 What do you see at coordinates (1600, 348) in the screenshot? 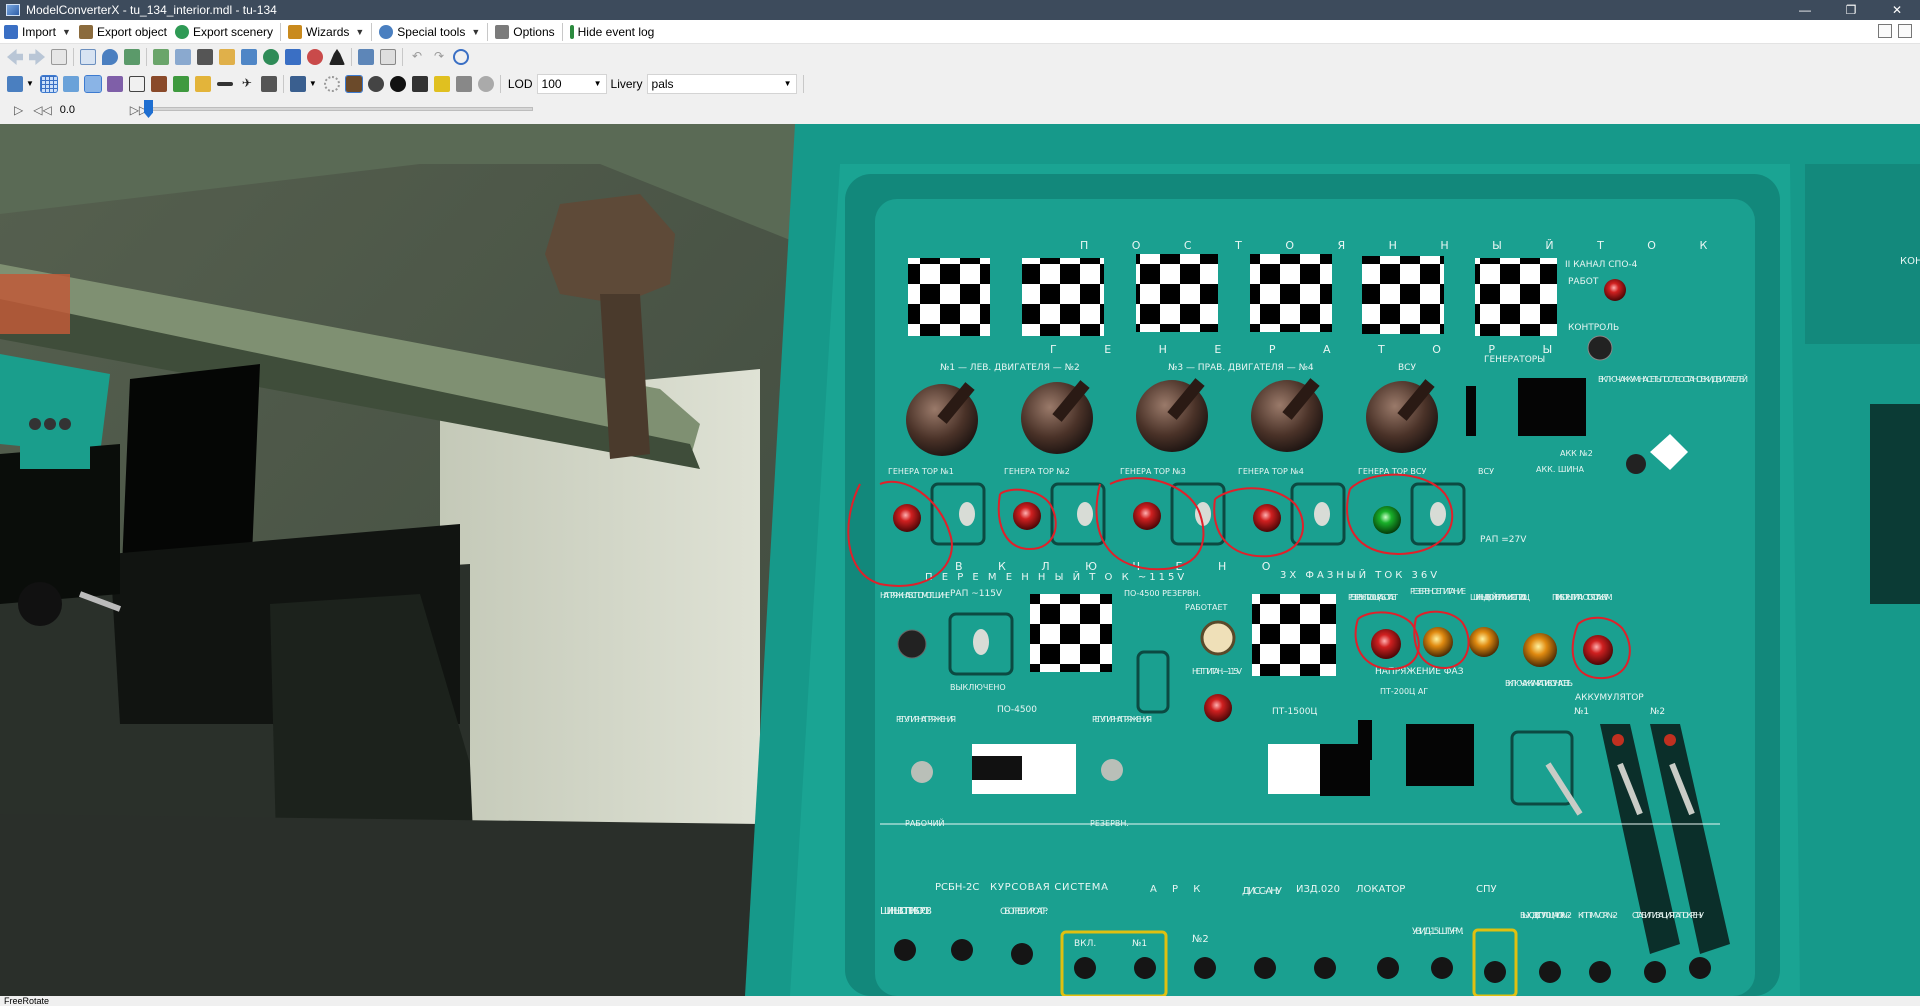
I see `control-button` at bounding box center [1600, 348].